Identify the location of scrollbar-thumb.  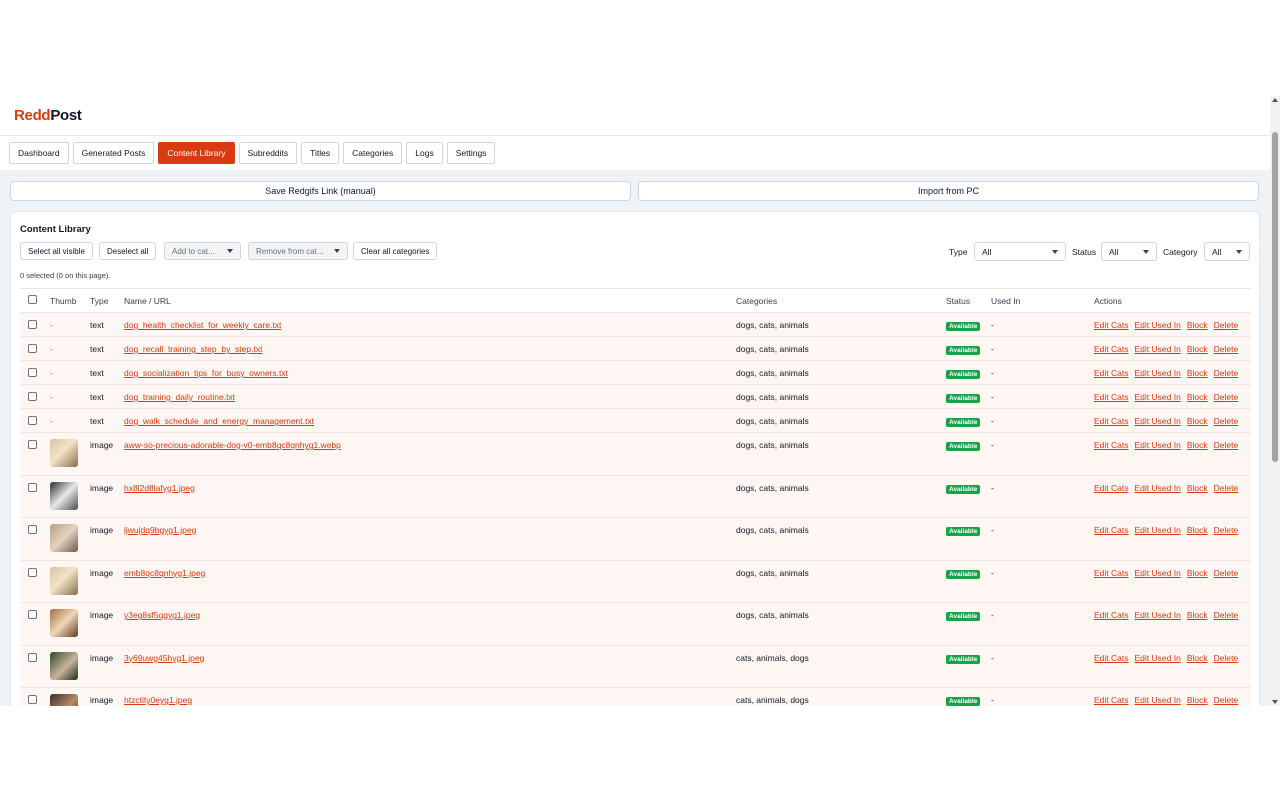
(1275, 297).